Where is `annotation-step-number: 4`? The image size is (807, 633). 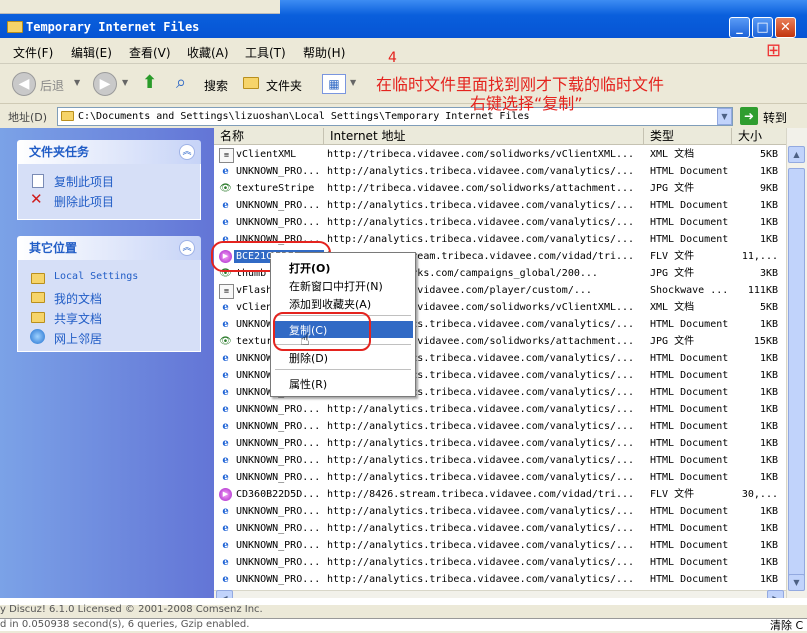
annotation-step-number: 4 is located at coordinates (392, 58).